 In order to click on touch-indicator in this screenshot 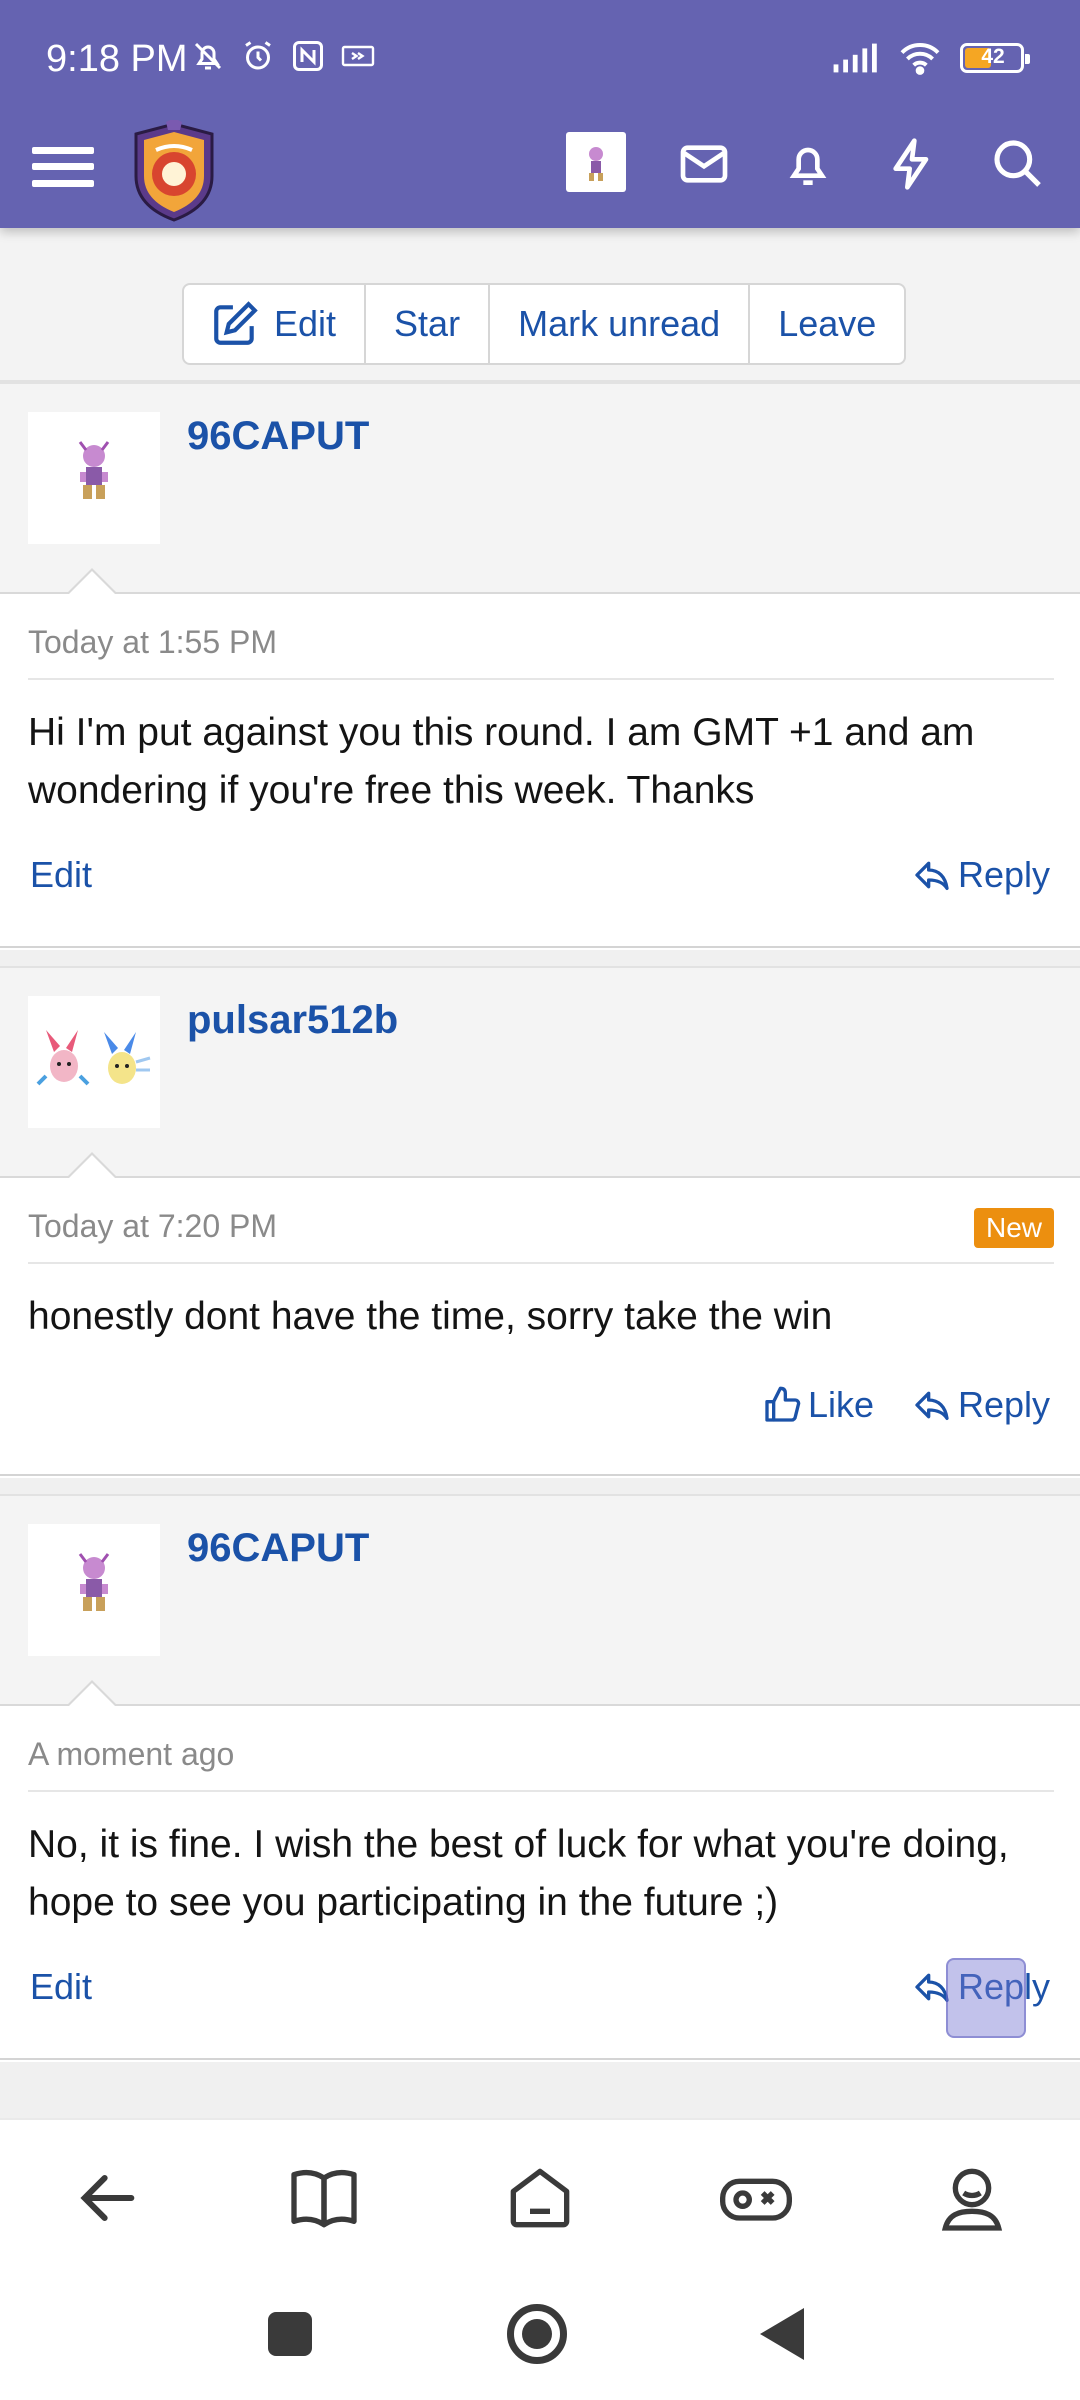, I will do `click(986, 1998)`.